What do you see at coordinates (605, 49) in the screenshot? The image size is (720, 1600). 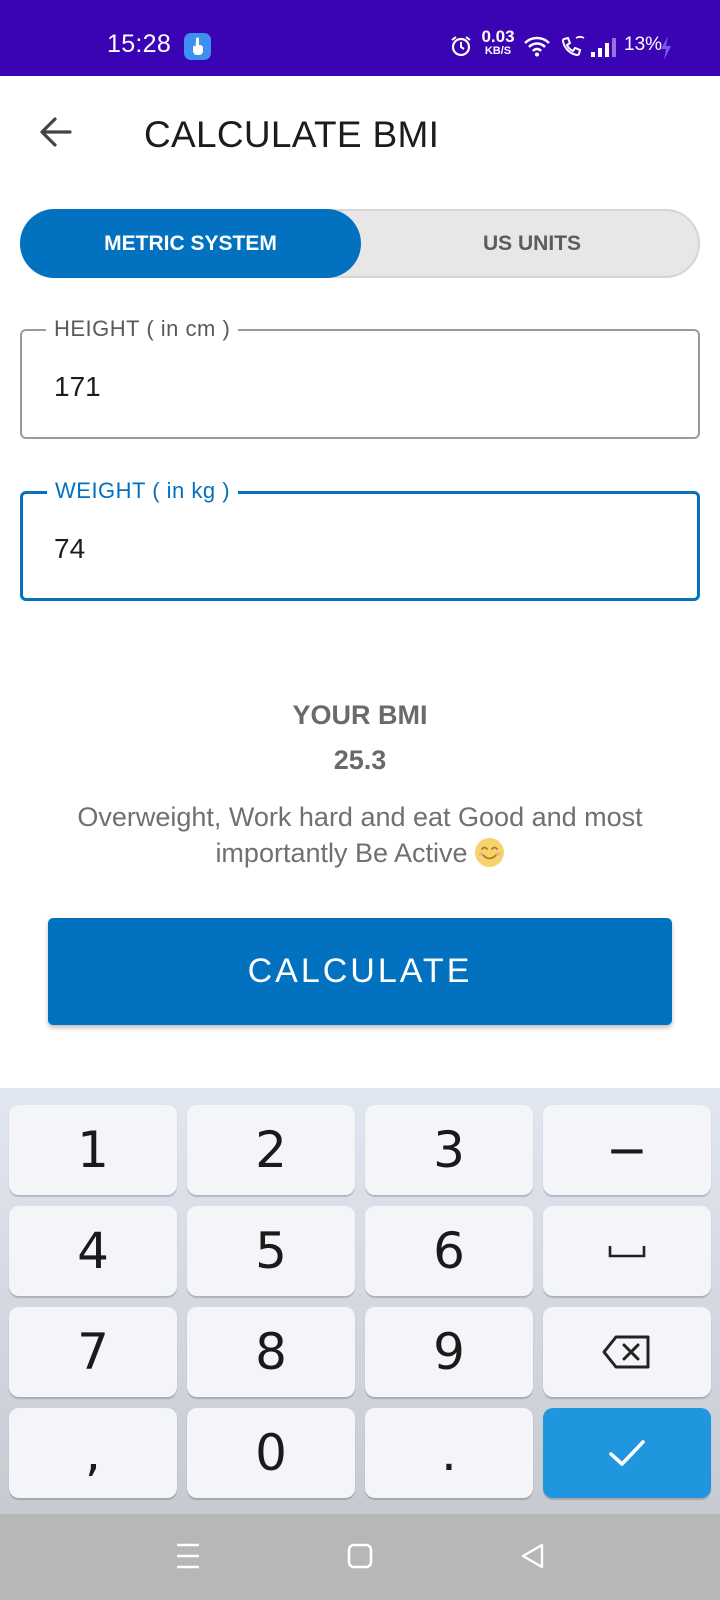 I see `signal-icon` at bounding box center [605, 49].